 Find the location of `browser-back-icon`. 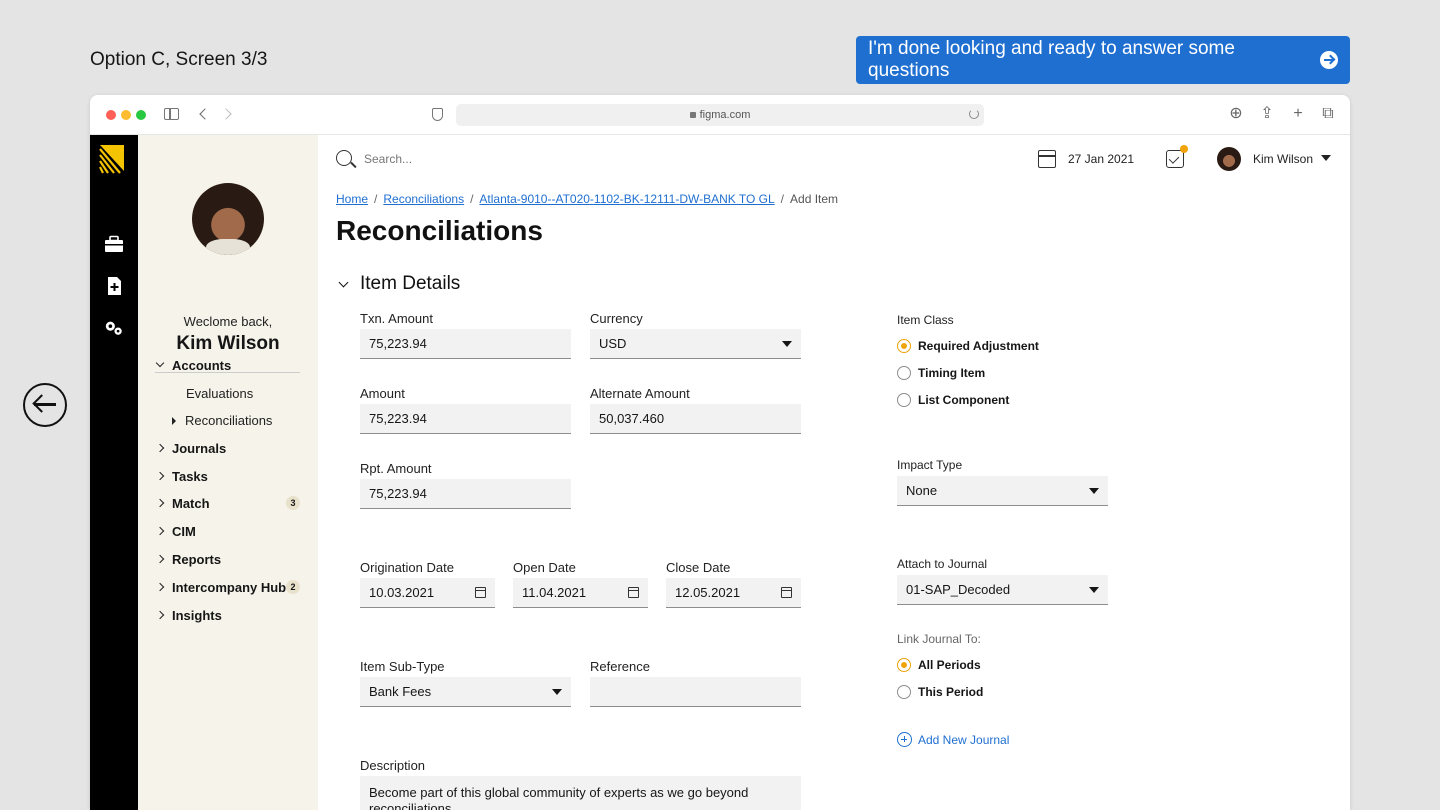

browser-back-icon is located at coordinates (205, 114).